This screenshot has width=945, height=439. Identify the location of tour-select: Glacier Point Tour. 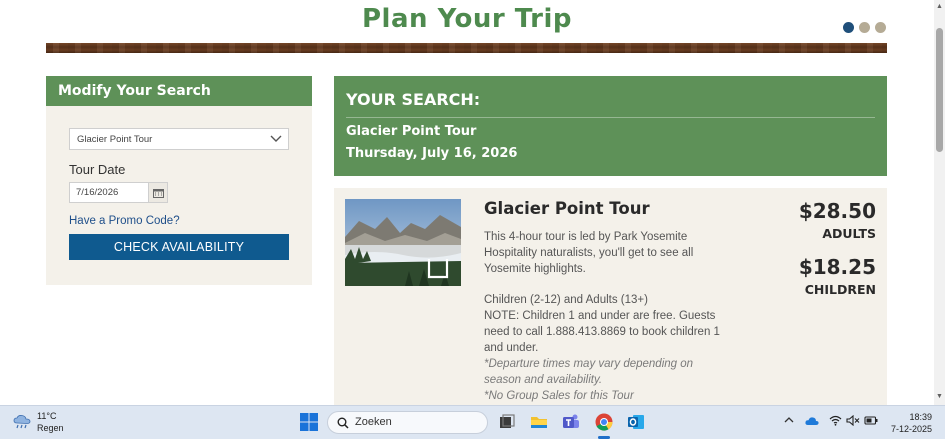
(179, 139).